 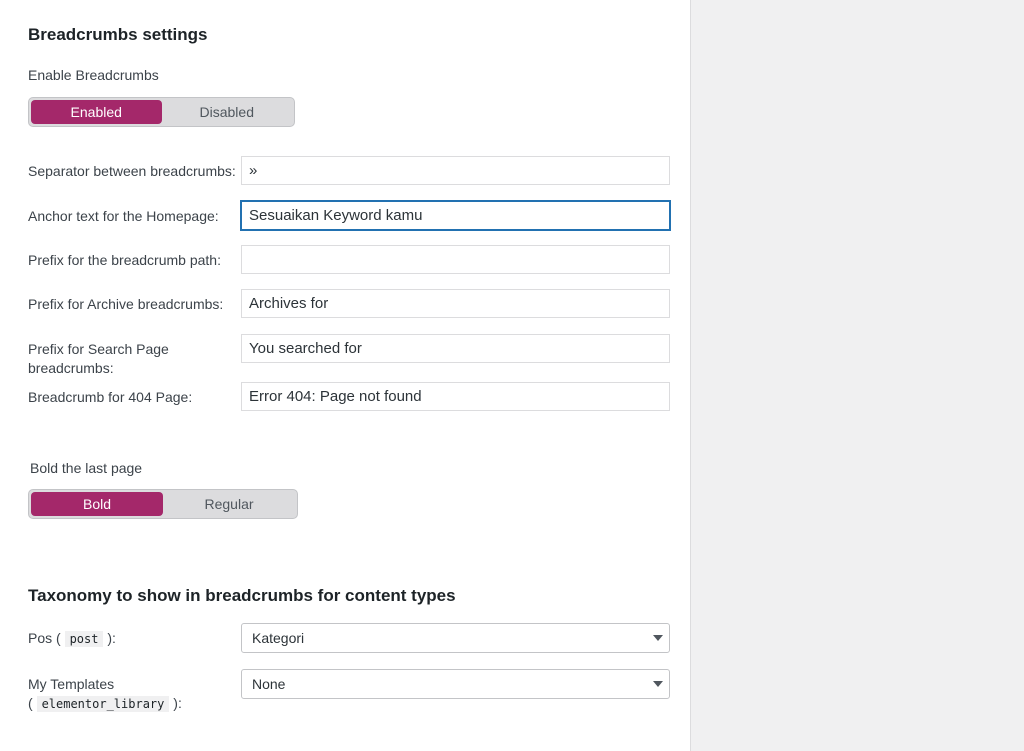 I want to click on templates-label-line1: My Templates, so click(x=71, y=684).